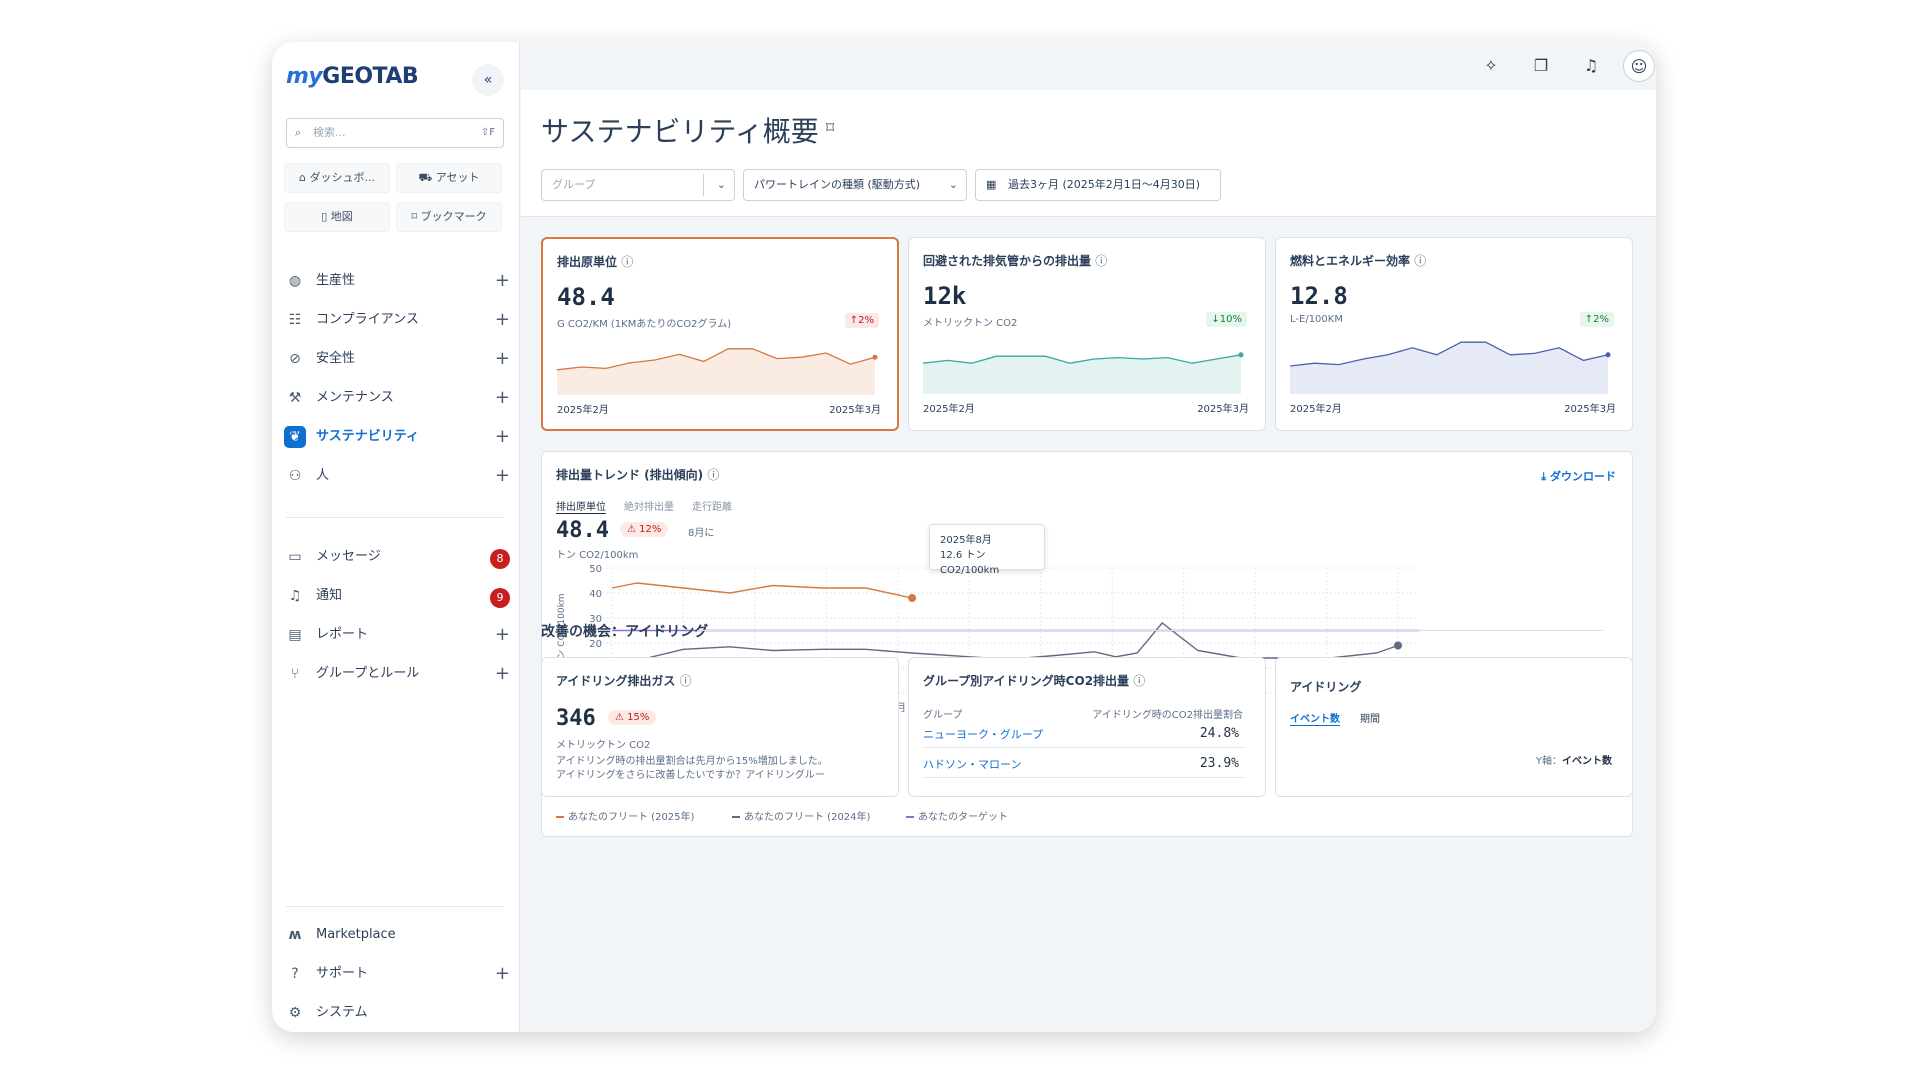 The image size is (1920, 1080). I want to click on tab-event-count: イベント数, so click(1315, 718).